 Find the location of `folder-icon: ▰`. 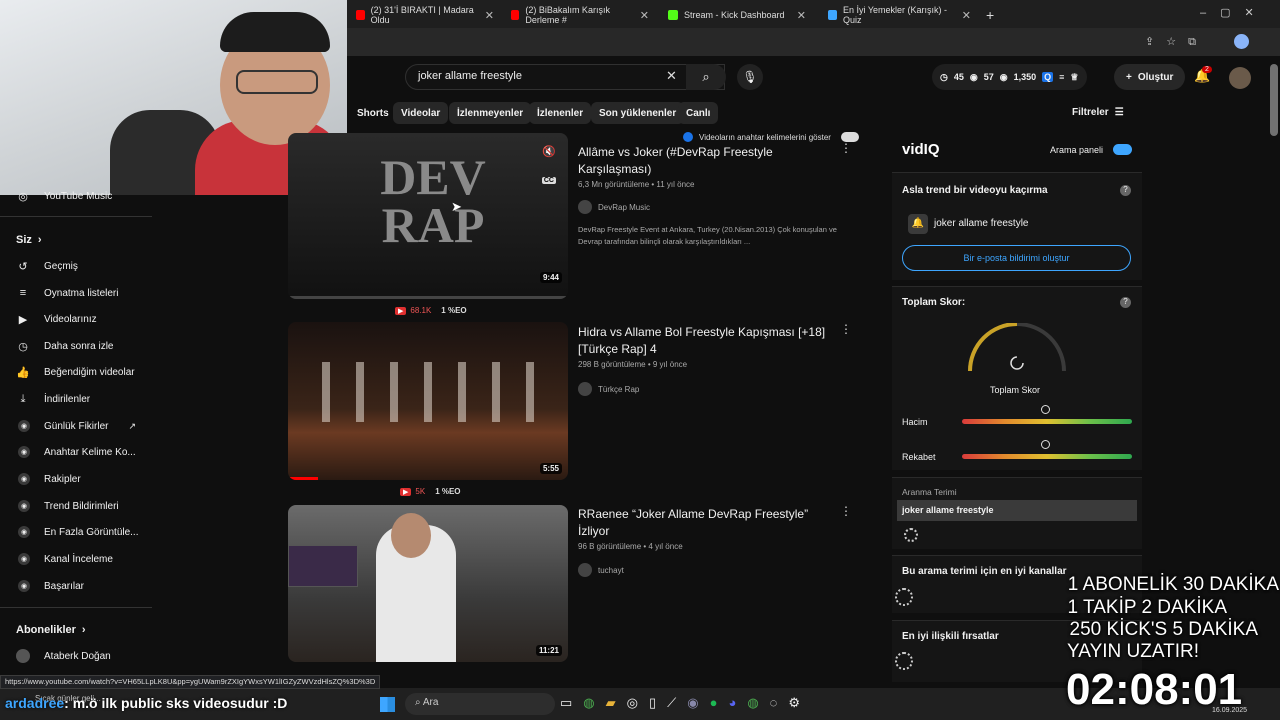

folder-icon: ▰ is located at coordinates (611, 703).